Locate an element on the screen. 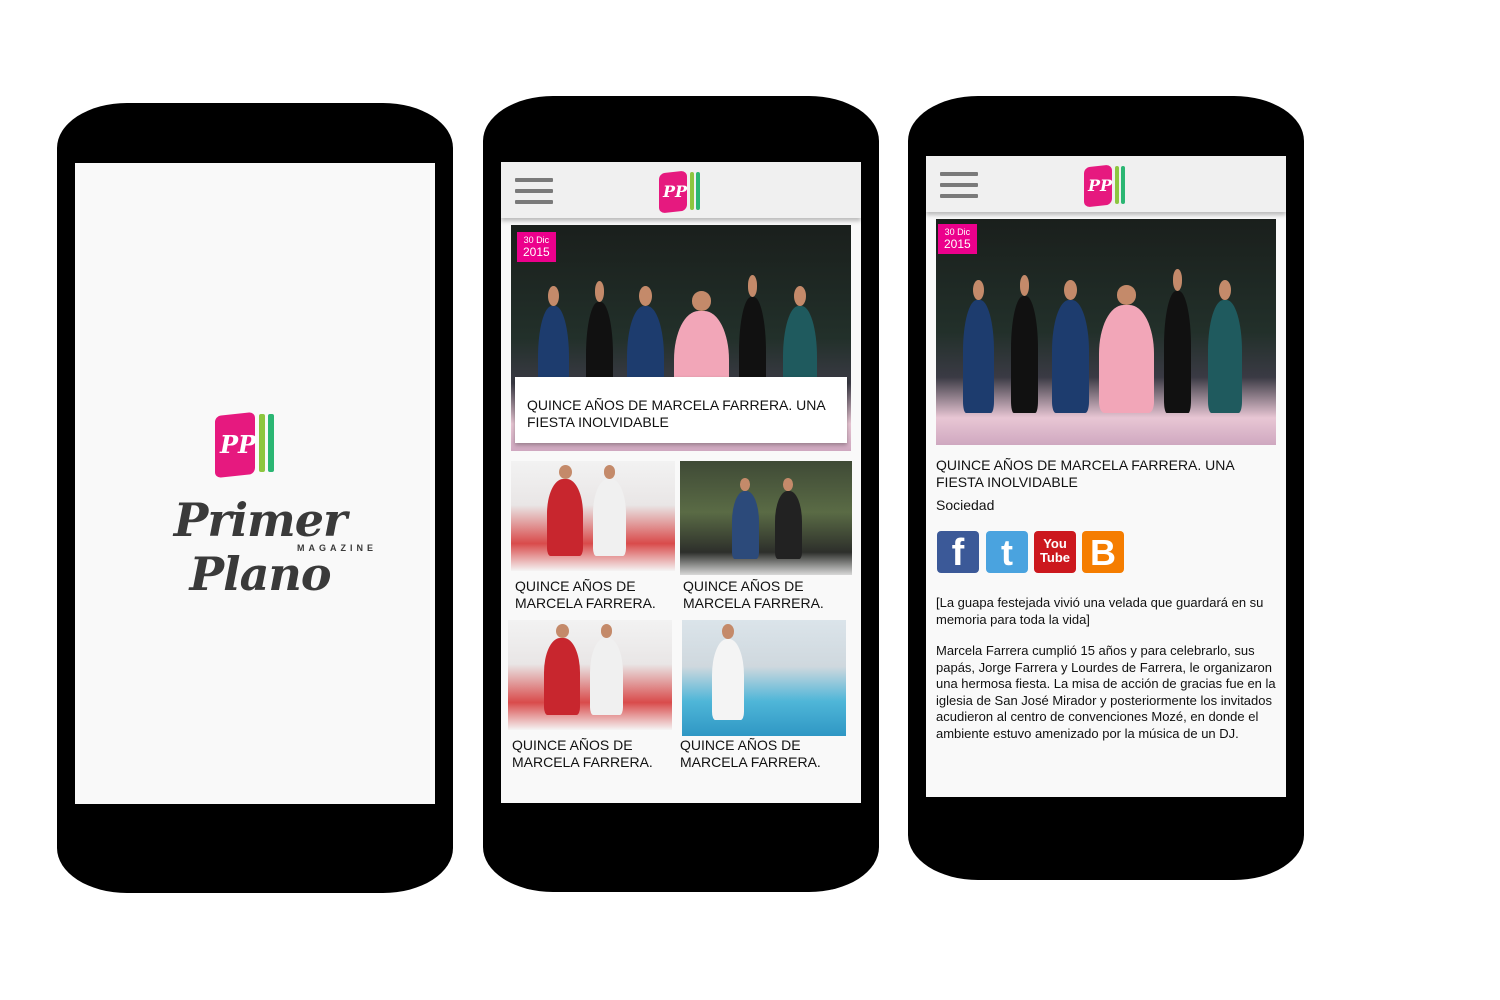 This screenshot has width=1500, height=1000. app-logo-icon: PP is located at coordinates (245, 443).